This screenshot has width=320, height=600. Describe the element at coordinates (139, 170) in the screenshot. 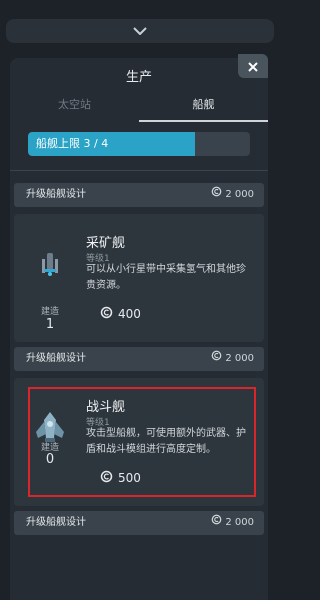

I see `divider` at that location.